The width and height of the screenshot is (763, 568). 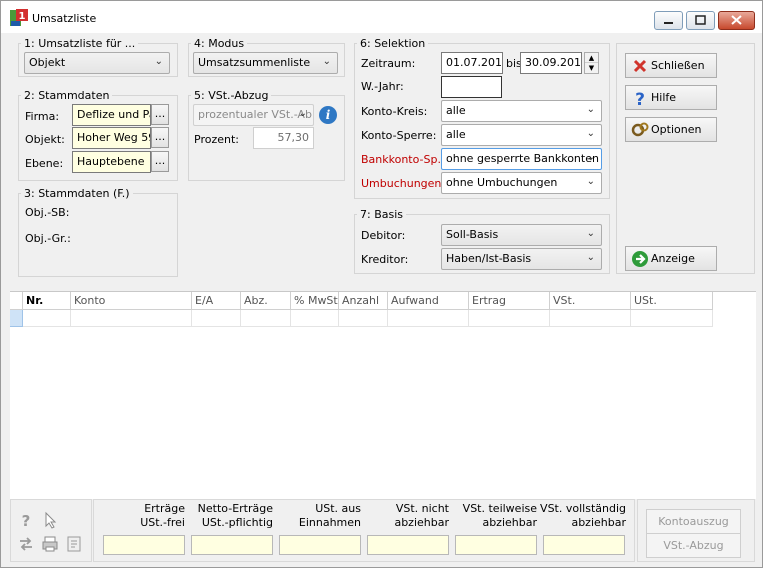 I want to click on schliessen-button: Schließen, so click(x=671, y=65).